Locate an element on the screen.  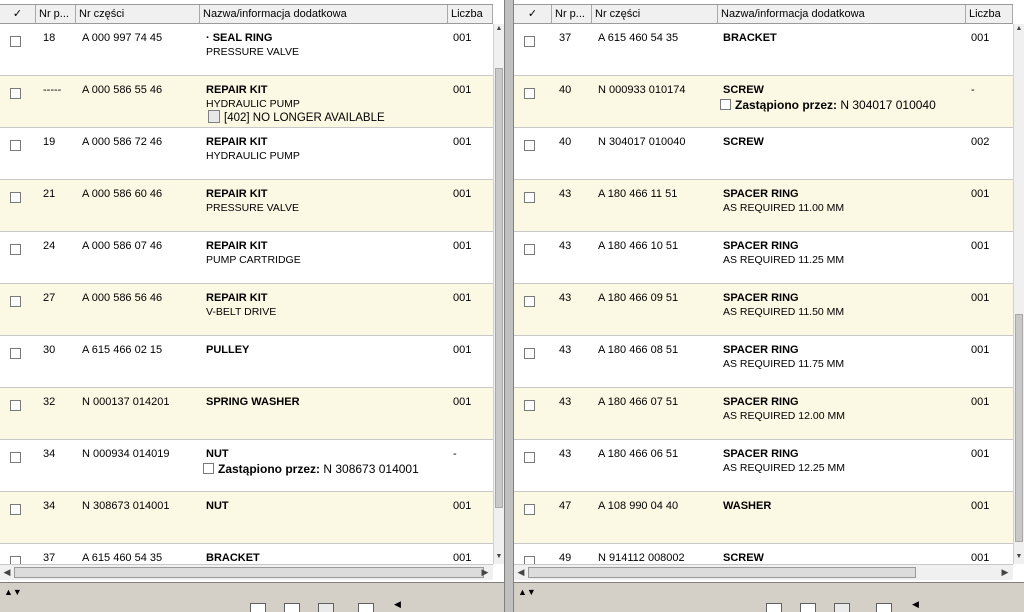
replacement-part-number: N 308673 014001 is located at coordinates (370, 469).